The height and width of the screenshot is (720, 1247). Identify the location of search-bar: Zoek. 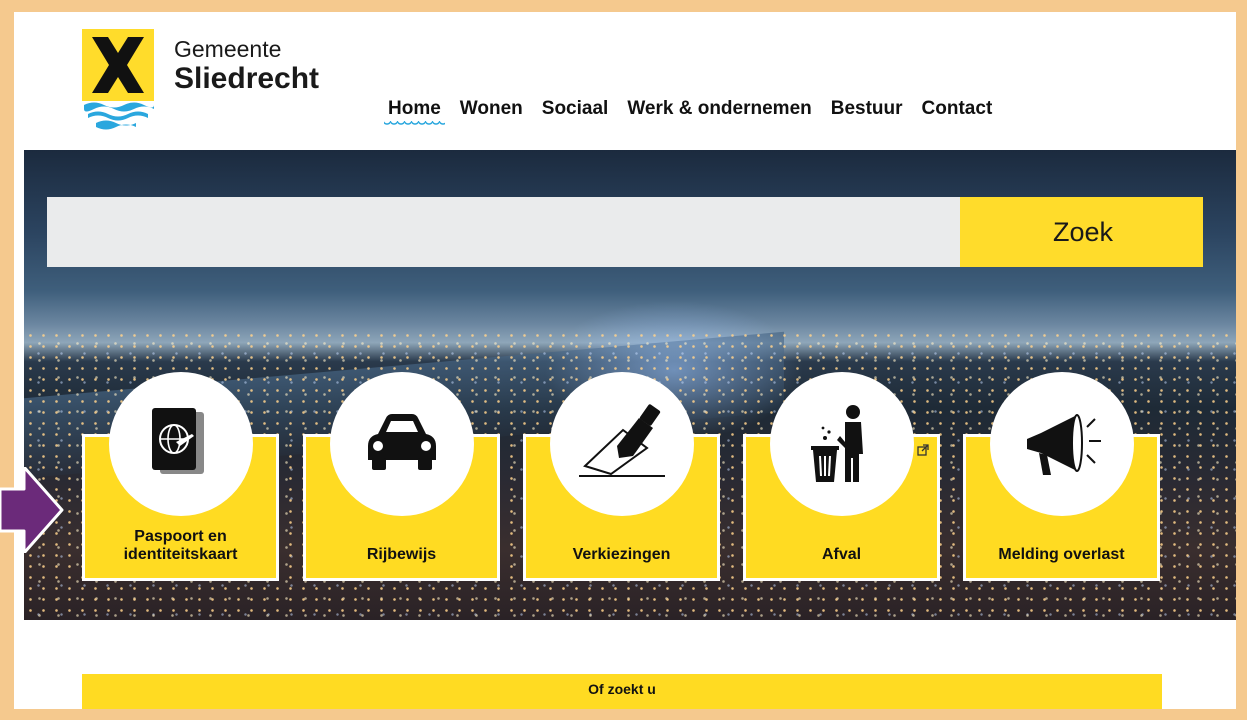
(625, 232).